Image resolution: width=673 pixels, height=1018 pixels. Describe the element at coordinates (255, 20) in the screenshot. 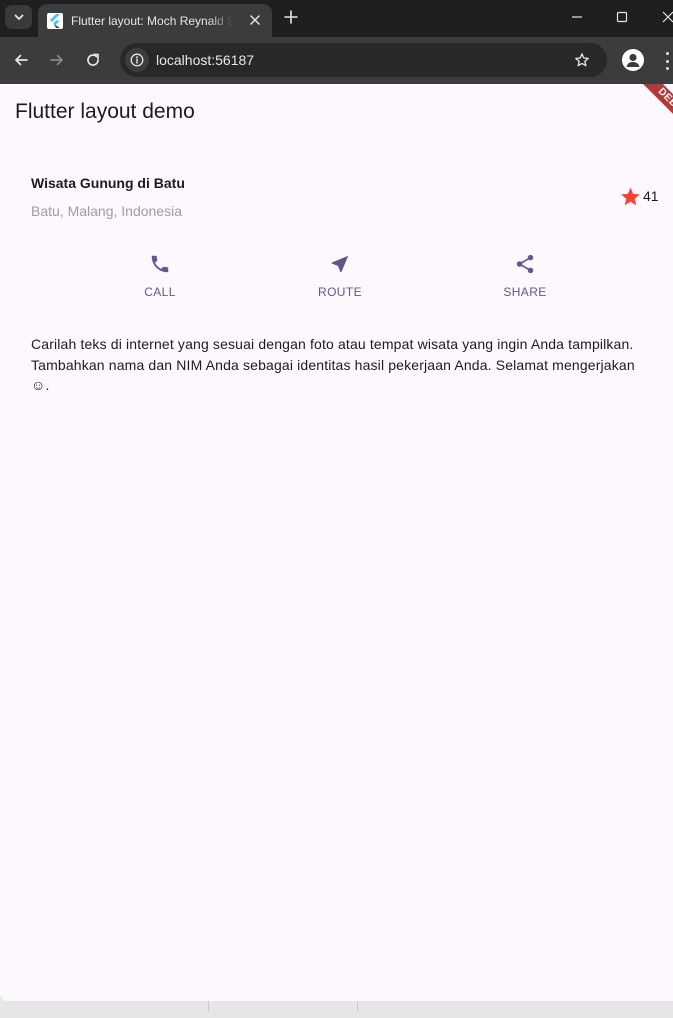

I see `tab-close-icon` at that location.